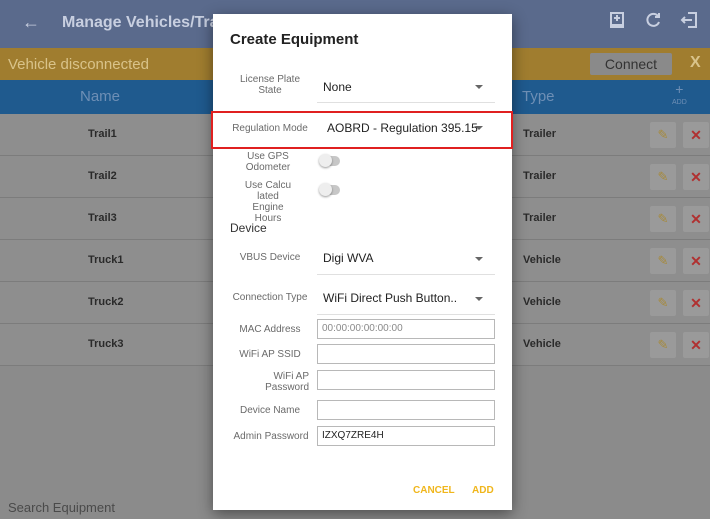 The height and width of the screenshot is (519, 710). Describe the element at coordinates (689, 22) in the screenshot. I see `logout-icon` at that location.